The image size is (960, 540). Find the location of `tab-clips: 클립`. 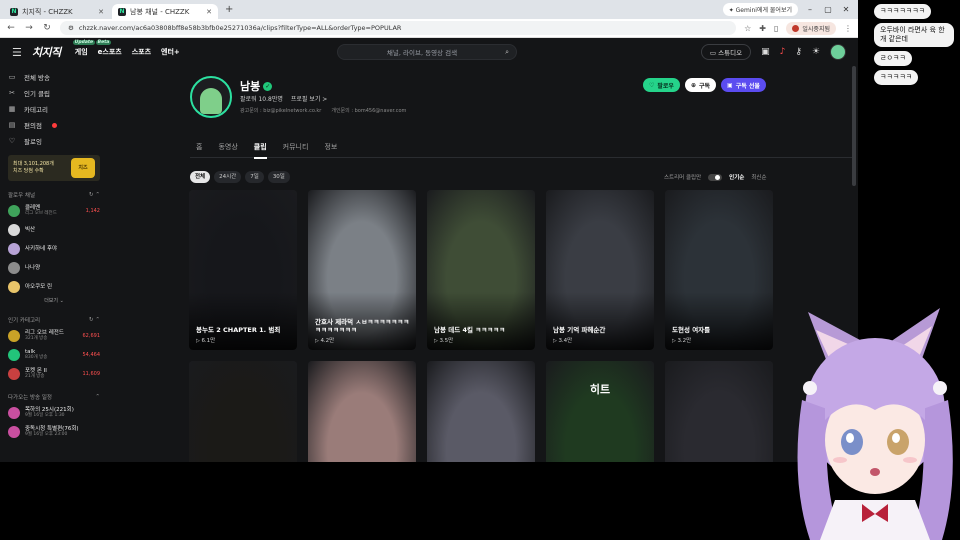

tab-clips: 클립 is located at coordinates (260, 149).